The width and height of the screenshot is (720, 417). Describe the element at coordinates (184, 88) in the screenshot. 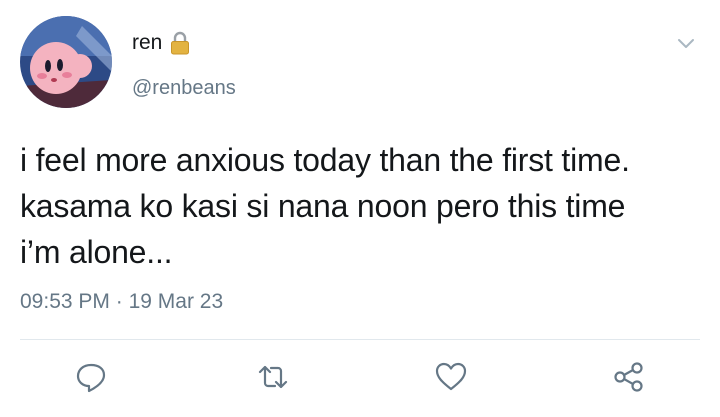

I see `handle: @renbeans` at that location.